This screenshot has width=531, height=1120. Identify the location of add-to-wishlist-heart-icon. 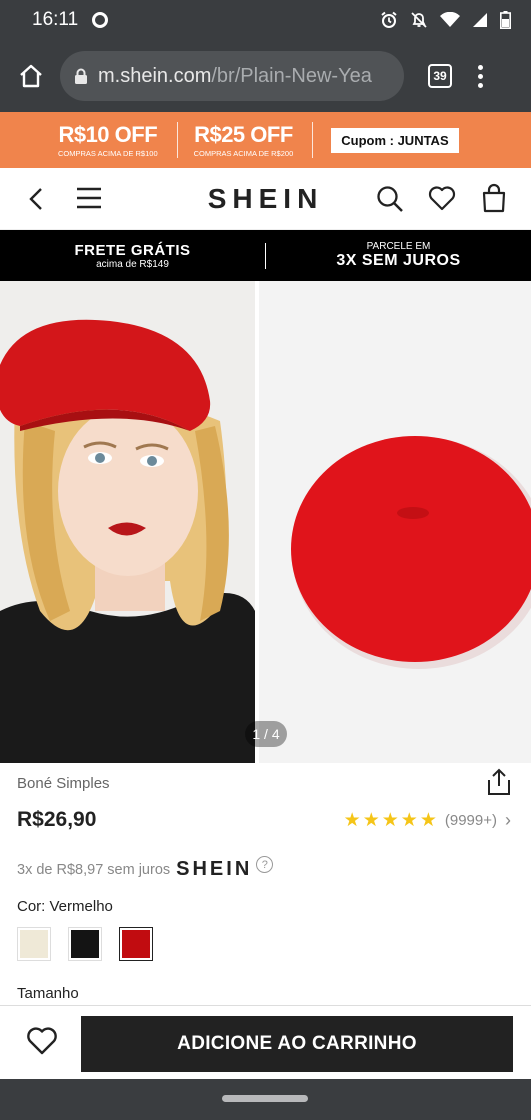
(42, 1041).